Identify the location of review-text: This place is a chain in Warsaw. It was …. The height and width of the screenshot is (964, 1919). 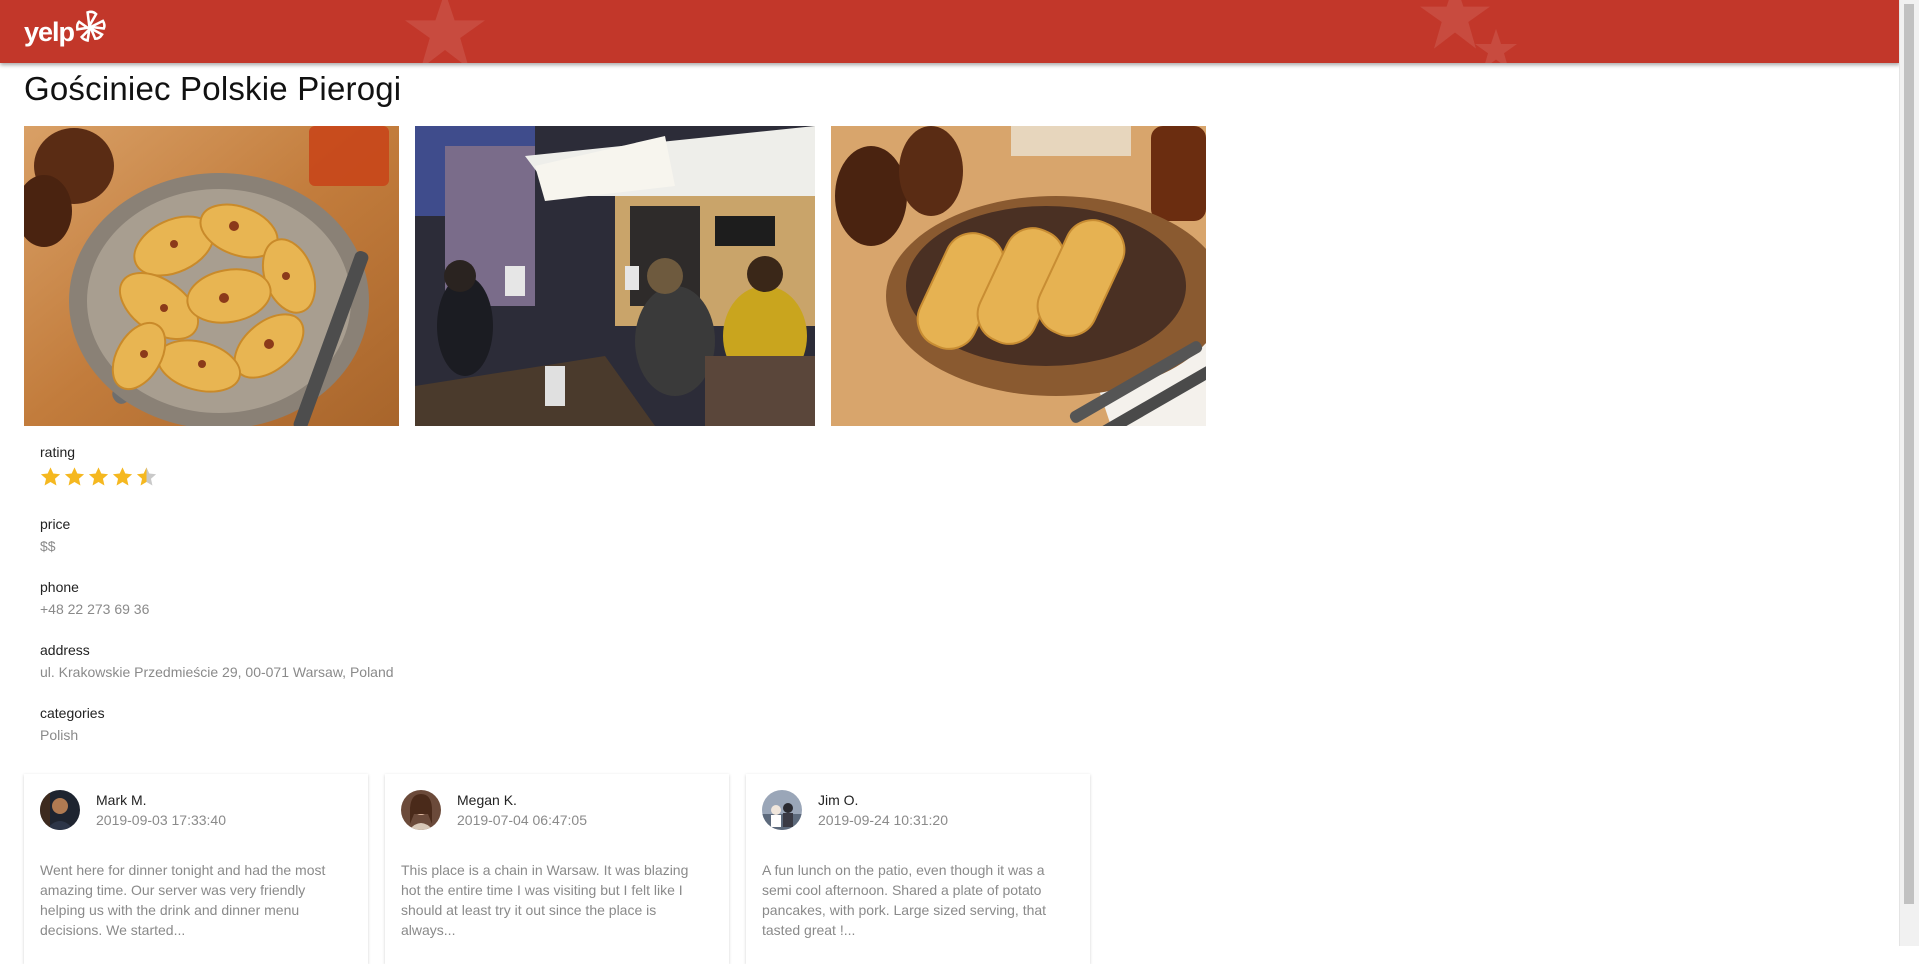
(545, 900).